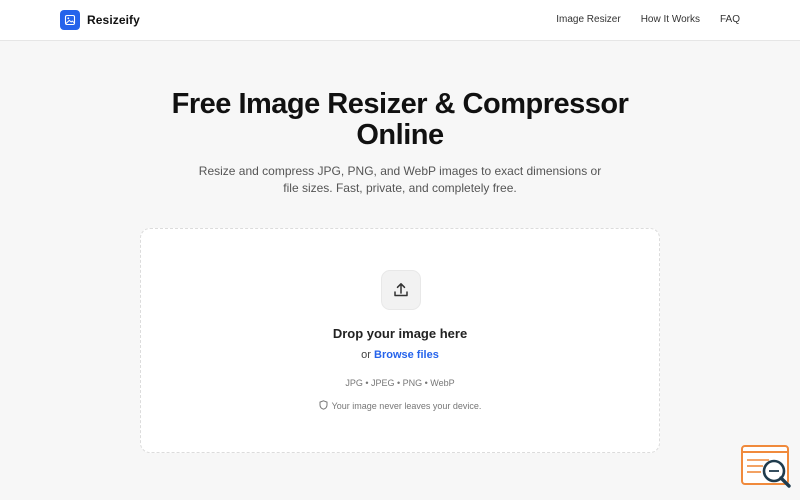  What do you see at coordinates (730, 19) in the screenshot?
I see `nav-link-faq: FAQ` at bounding box center [730, 19].